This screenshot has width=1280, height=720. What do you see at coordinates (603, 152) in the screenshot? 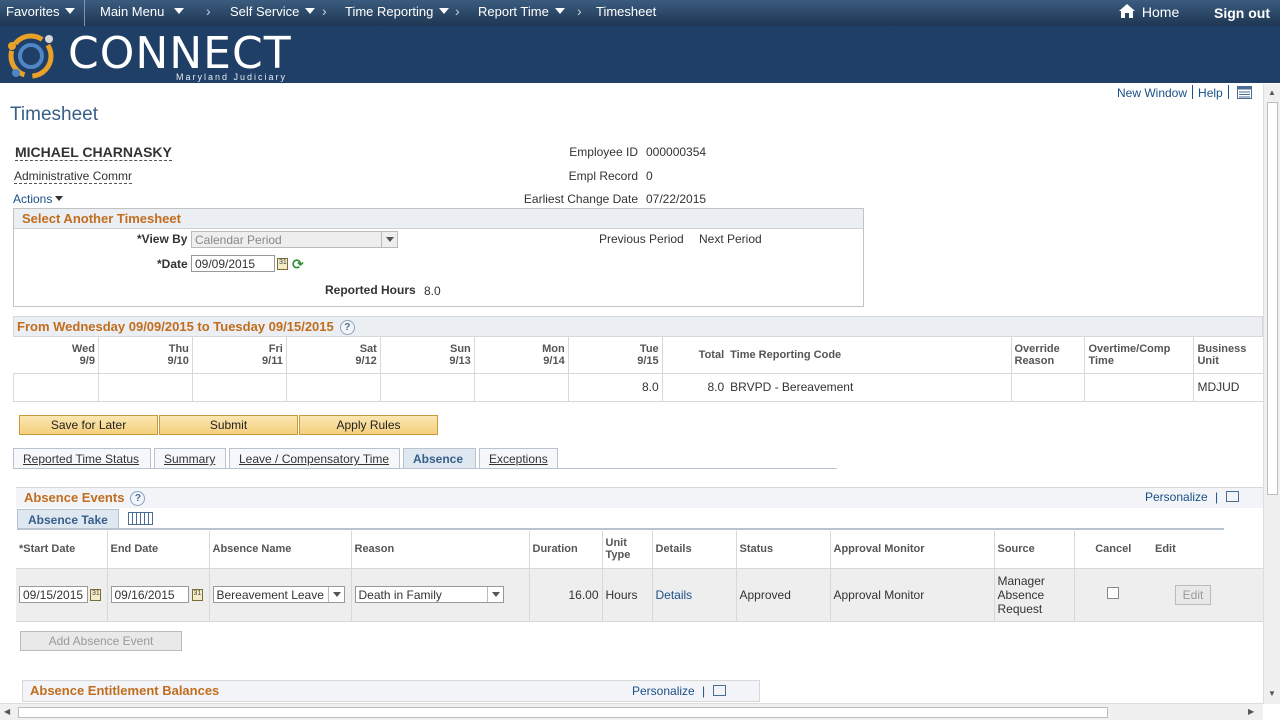
I see `employee-id-label: Employee ID` at bounding box center [603, 152].